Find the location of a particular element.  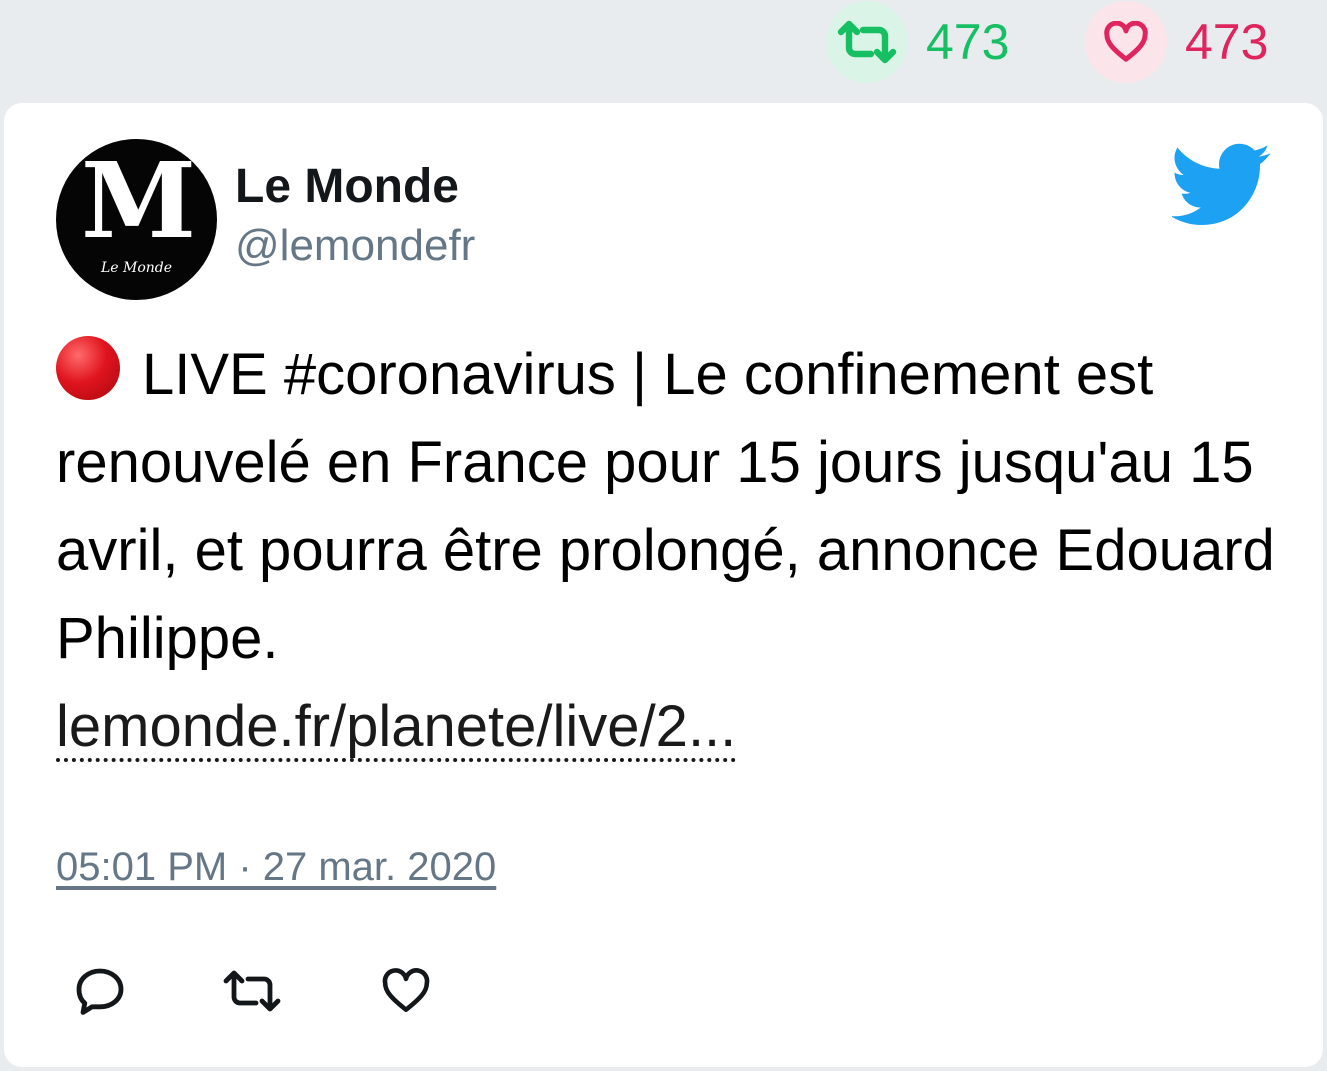

retweet-stat: 473 is located at coordinates (917, 42).